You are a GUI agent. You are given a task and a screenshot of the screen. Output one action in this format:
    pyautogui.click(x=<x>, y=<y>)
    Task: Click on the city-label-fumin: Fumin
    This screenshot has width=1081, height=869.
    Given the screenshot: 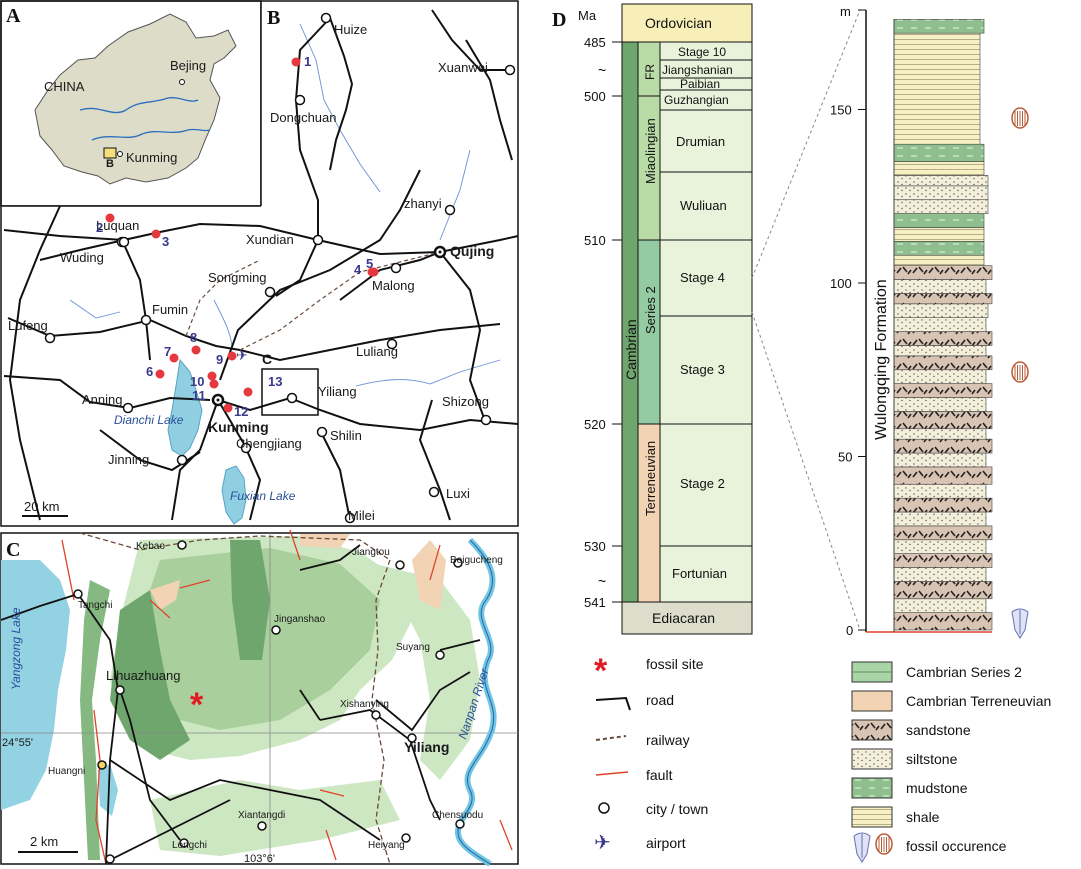 What is the action you would take?
    pyautogui.click(x=170, y=309)
    